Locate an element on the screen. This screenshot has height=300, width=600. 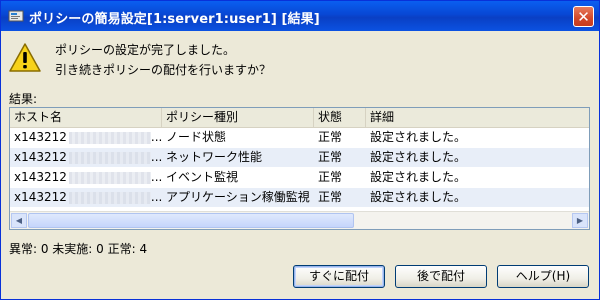
warning-icon is located at coordinates (25, 57).